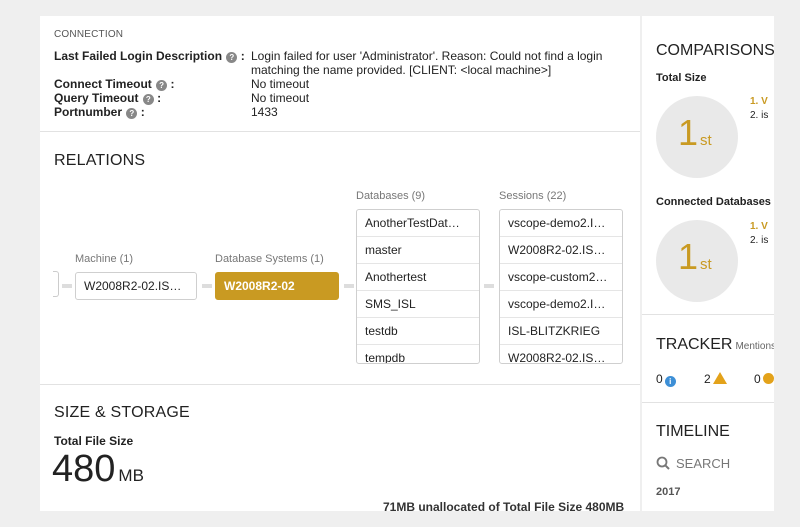 The image size is (800, 527). I want to click on database-item: master, so click(418, 250).